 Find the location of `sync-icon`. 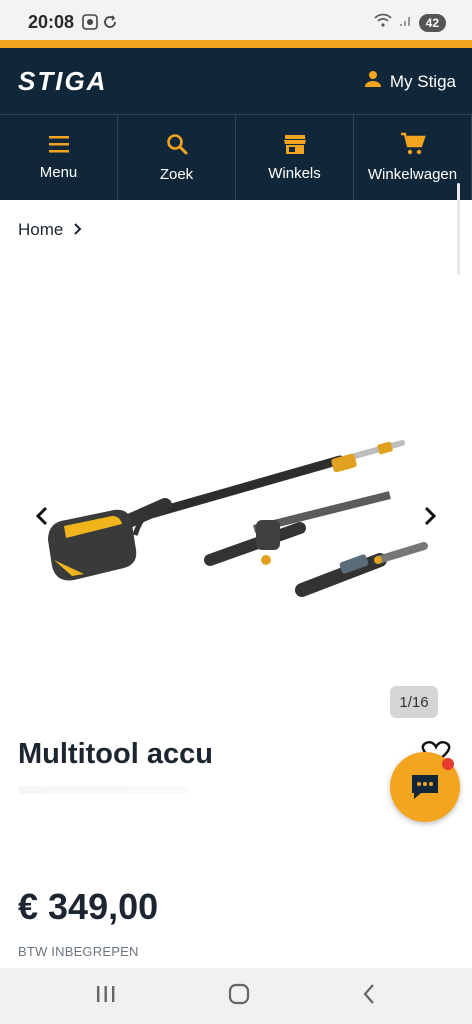

sync-icon is located at coordinates (110, 24).